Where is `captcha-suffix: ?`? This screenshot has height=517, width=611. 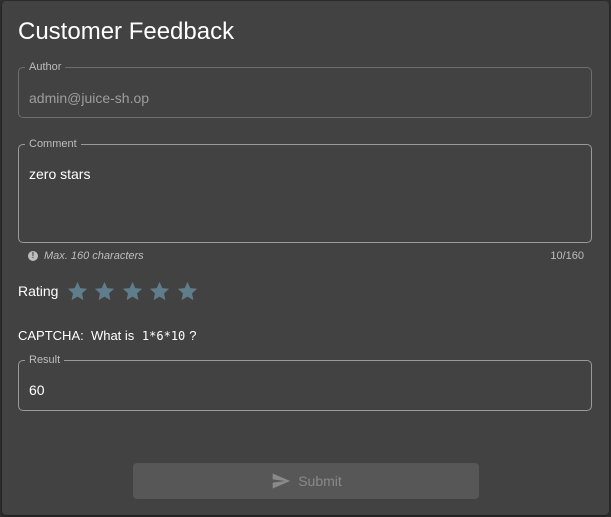 captcha-suffix: ? is located at coordinates (193, 335).